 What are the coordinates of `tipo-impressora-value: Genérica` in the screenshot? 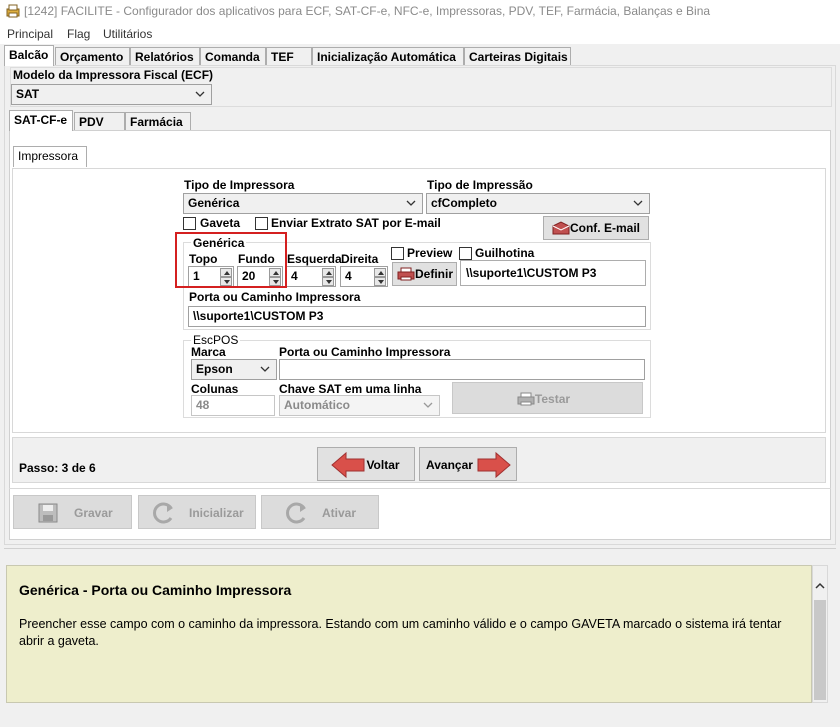 It's located at (214, 203).